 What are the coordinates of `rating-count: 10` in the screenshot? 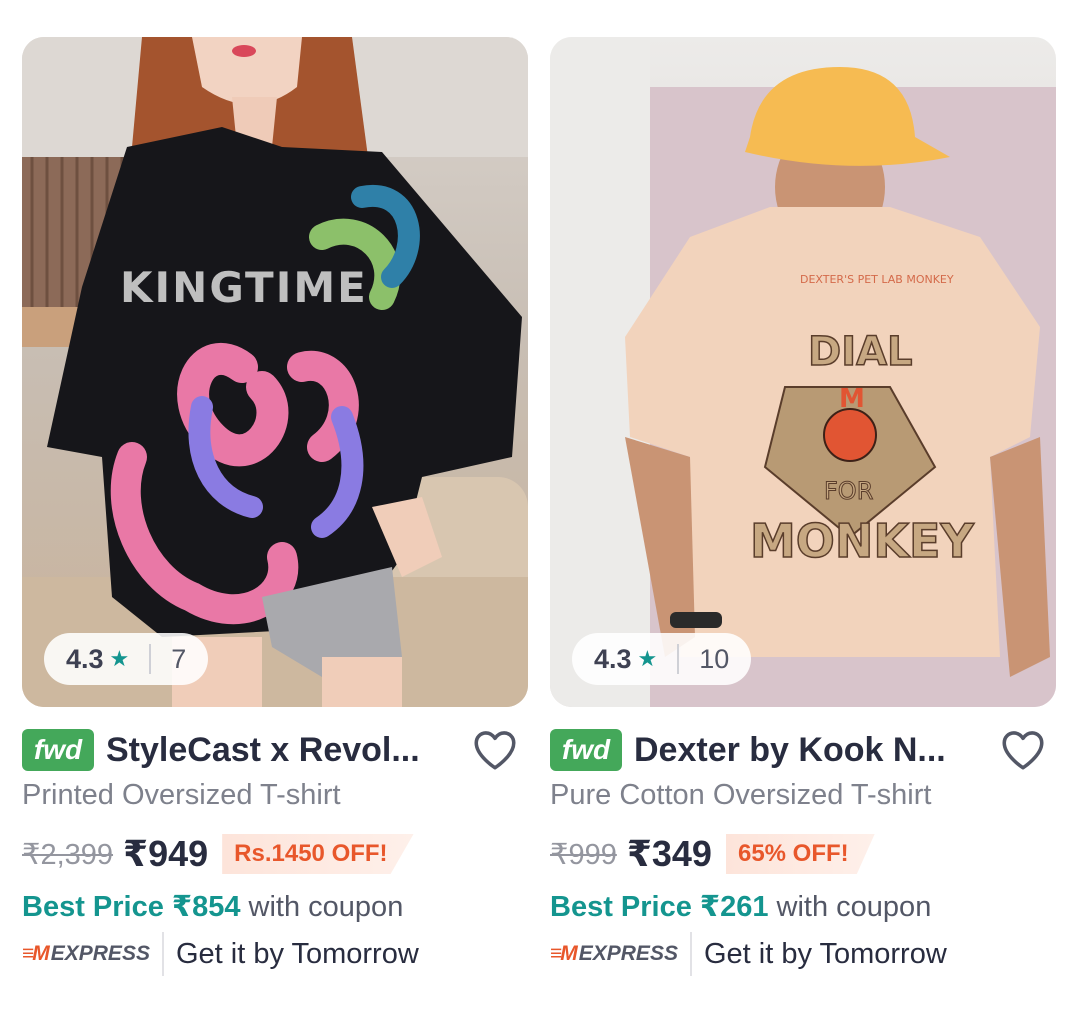 It's located at (714, 658).